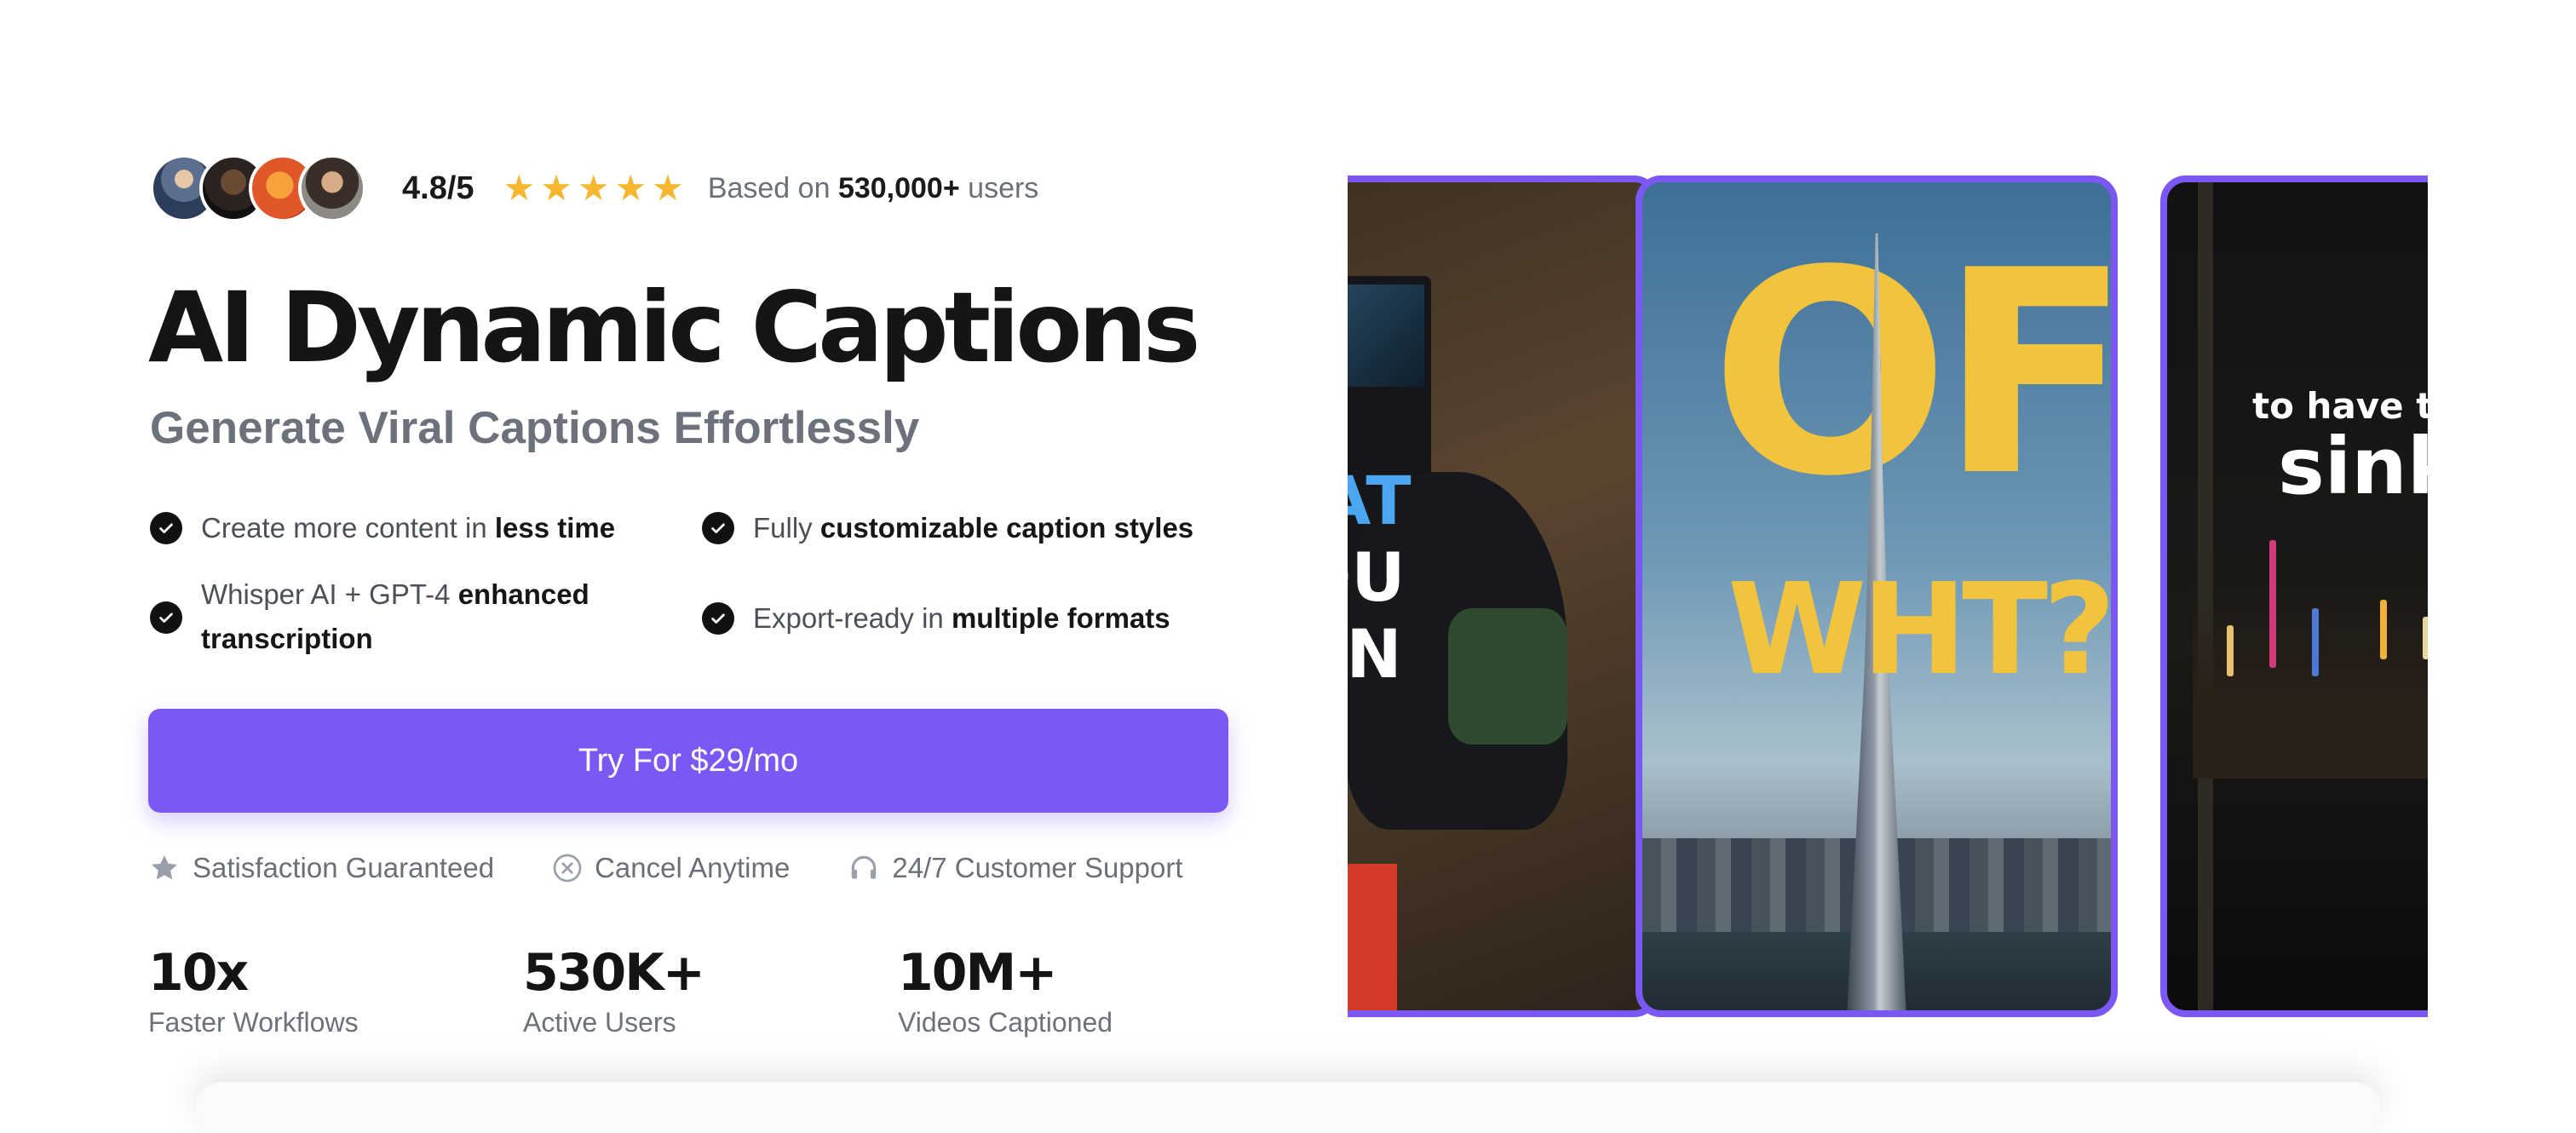 The image size is (2576, 1133). I want to click on video-caption: WHT?, so click(1920, 629).